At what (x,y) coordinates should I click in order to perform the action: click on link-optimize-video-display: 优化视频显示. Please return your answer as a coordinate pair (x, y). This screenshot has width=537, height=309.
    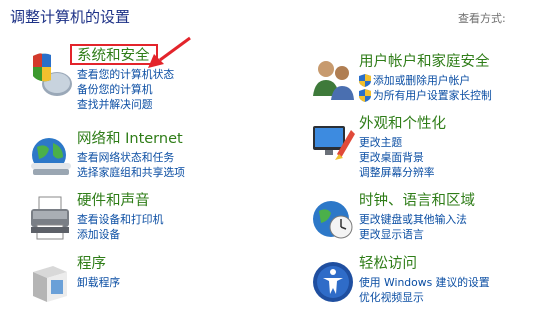
    Looking at the image, I should click on (424, 297).